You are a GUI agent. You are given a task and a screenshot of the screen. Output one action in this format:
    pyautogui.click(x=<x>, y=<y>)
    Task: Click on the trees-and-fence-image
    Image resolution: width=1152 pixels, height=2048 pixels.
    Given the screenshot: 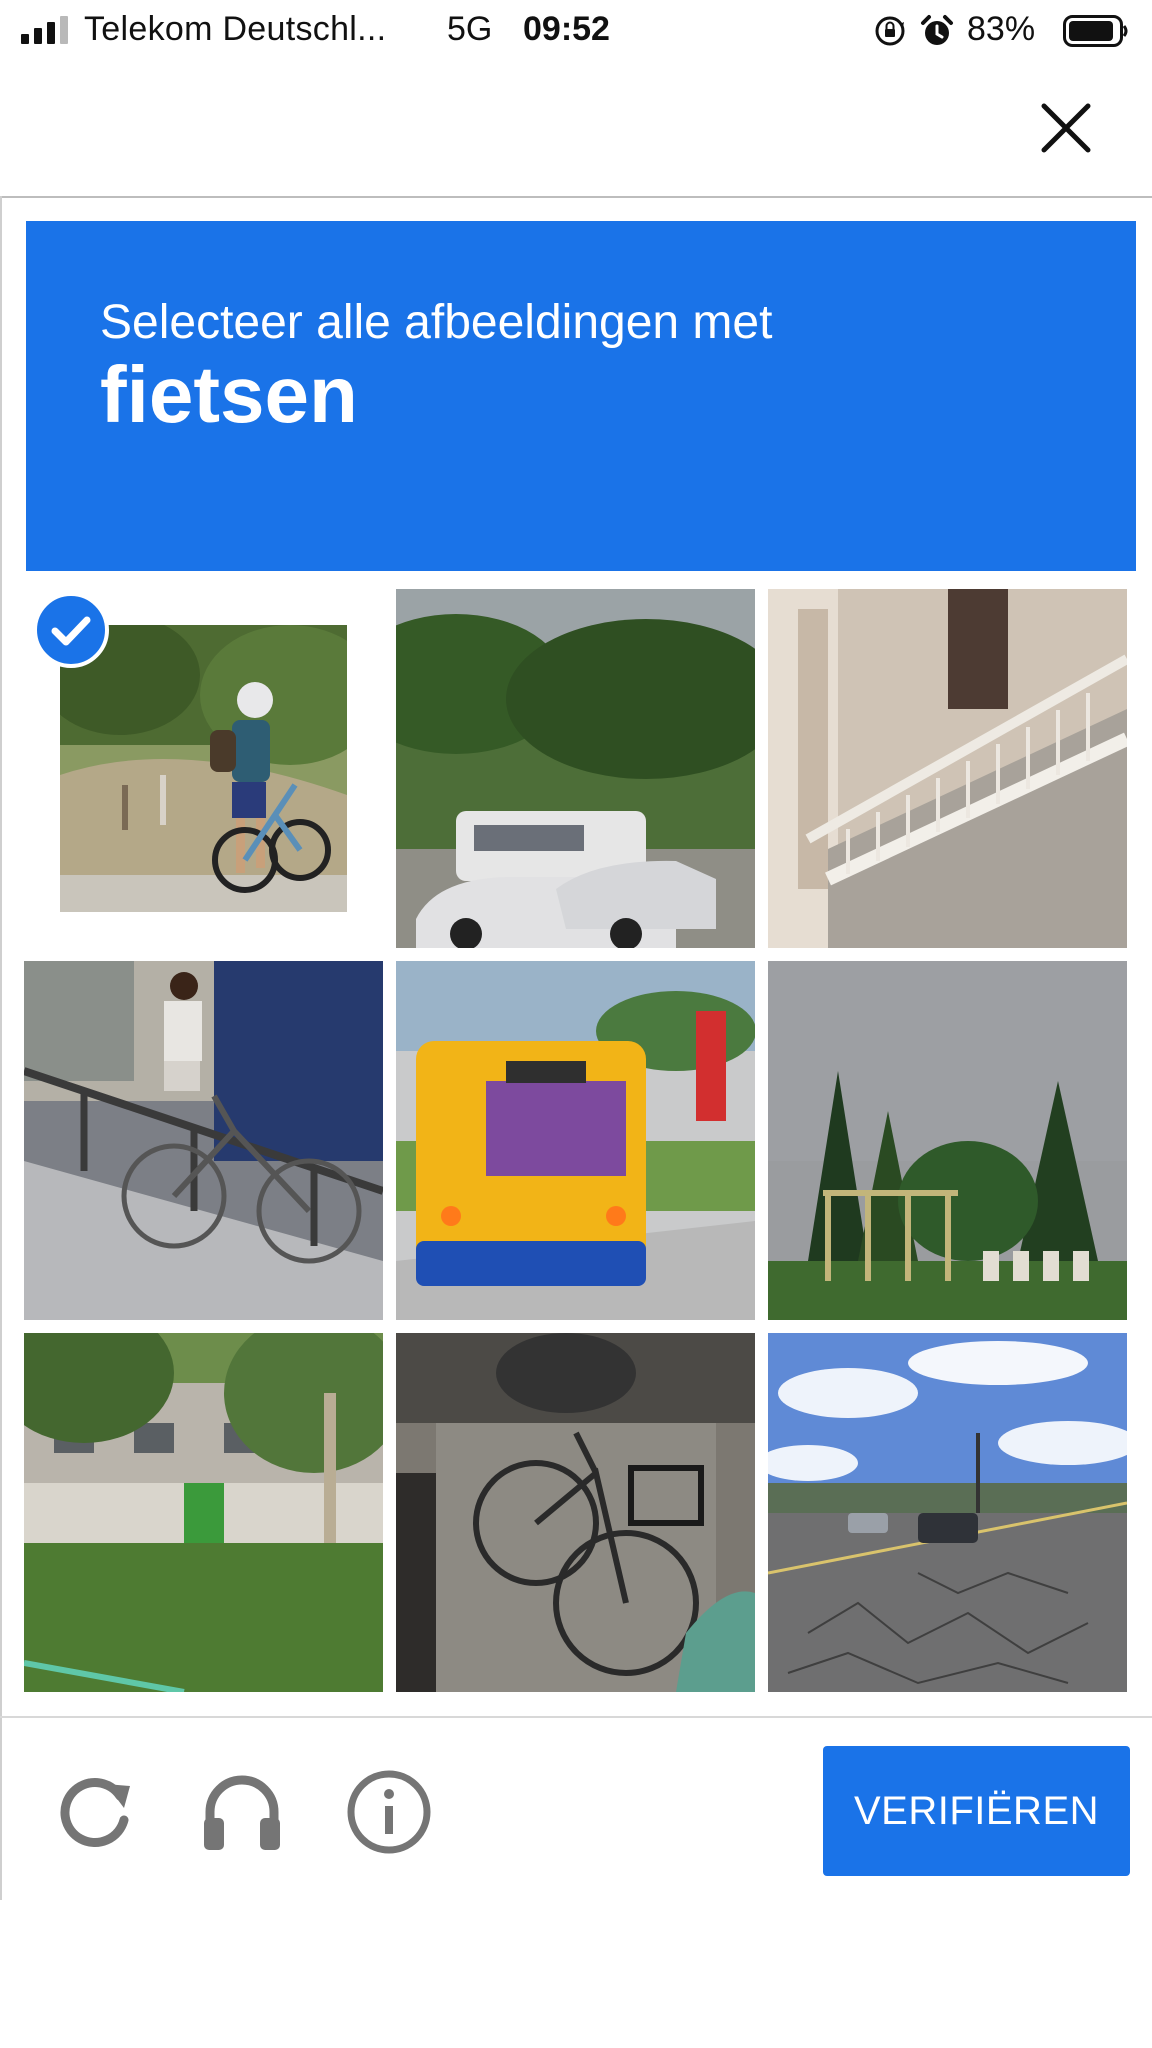 What is the action you would take?
    pyautogui.click(x=947, y=1140)
    